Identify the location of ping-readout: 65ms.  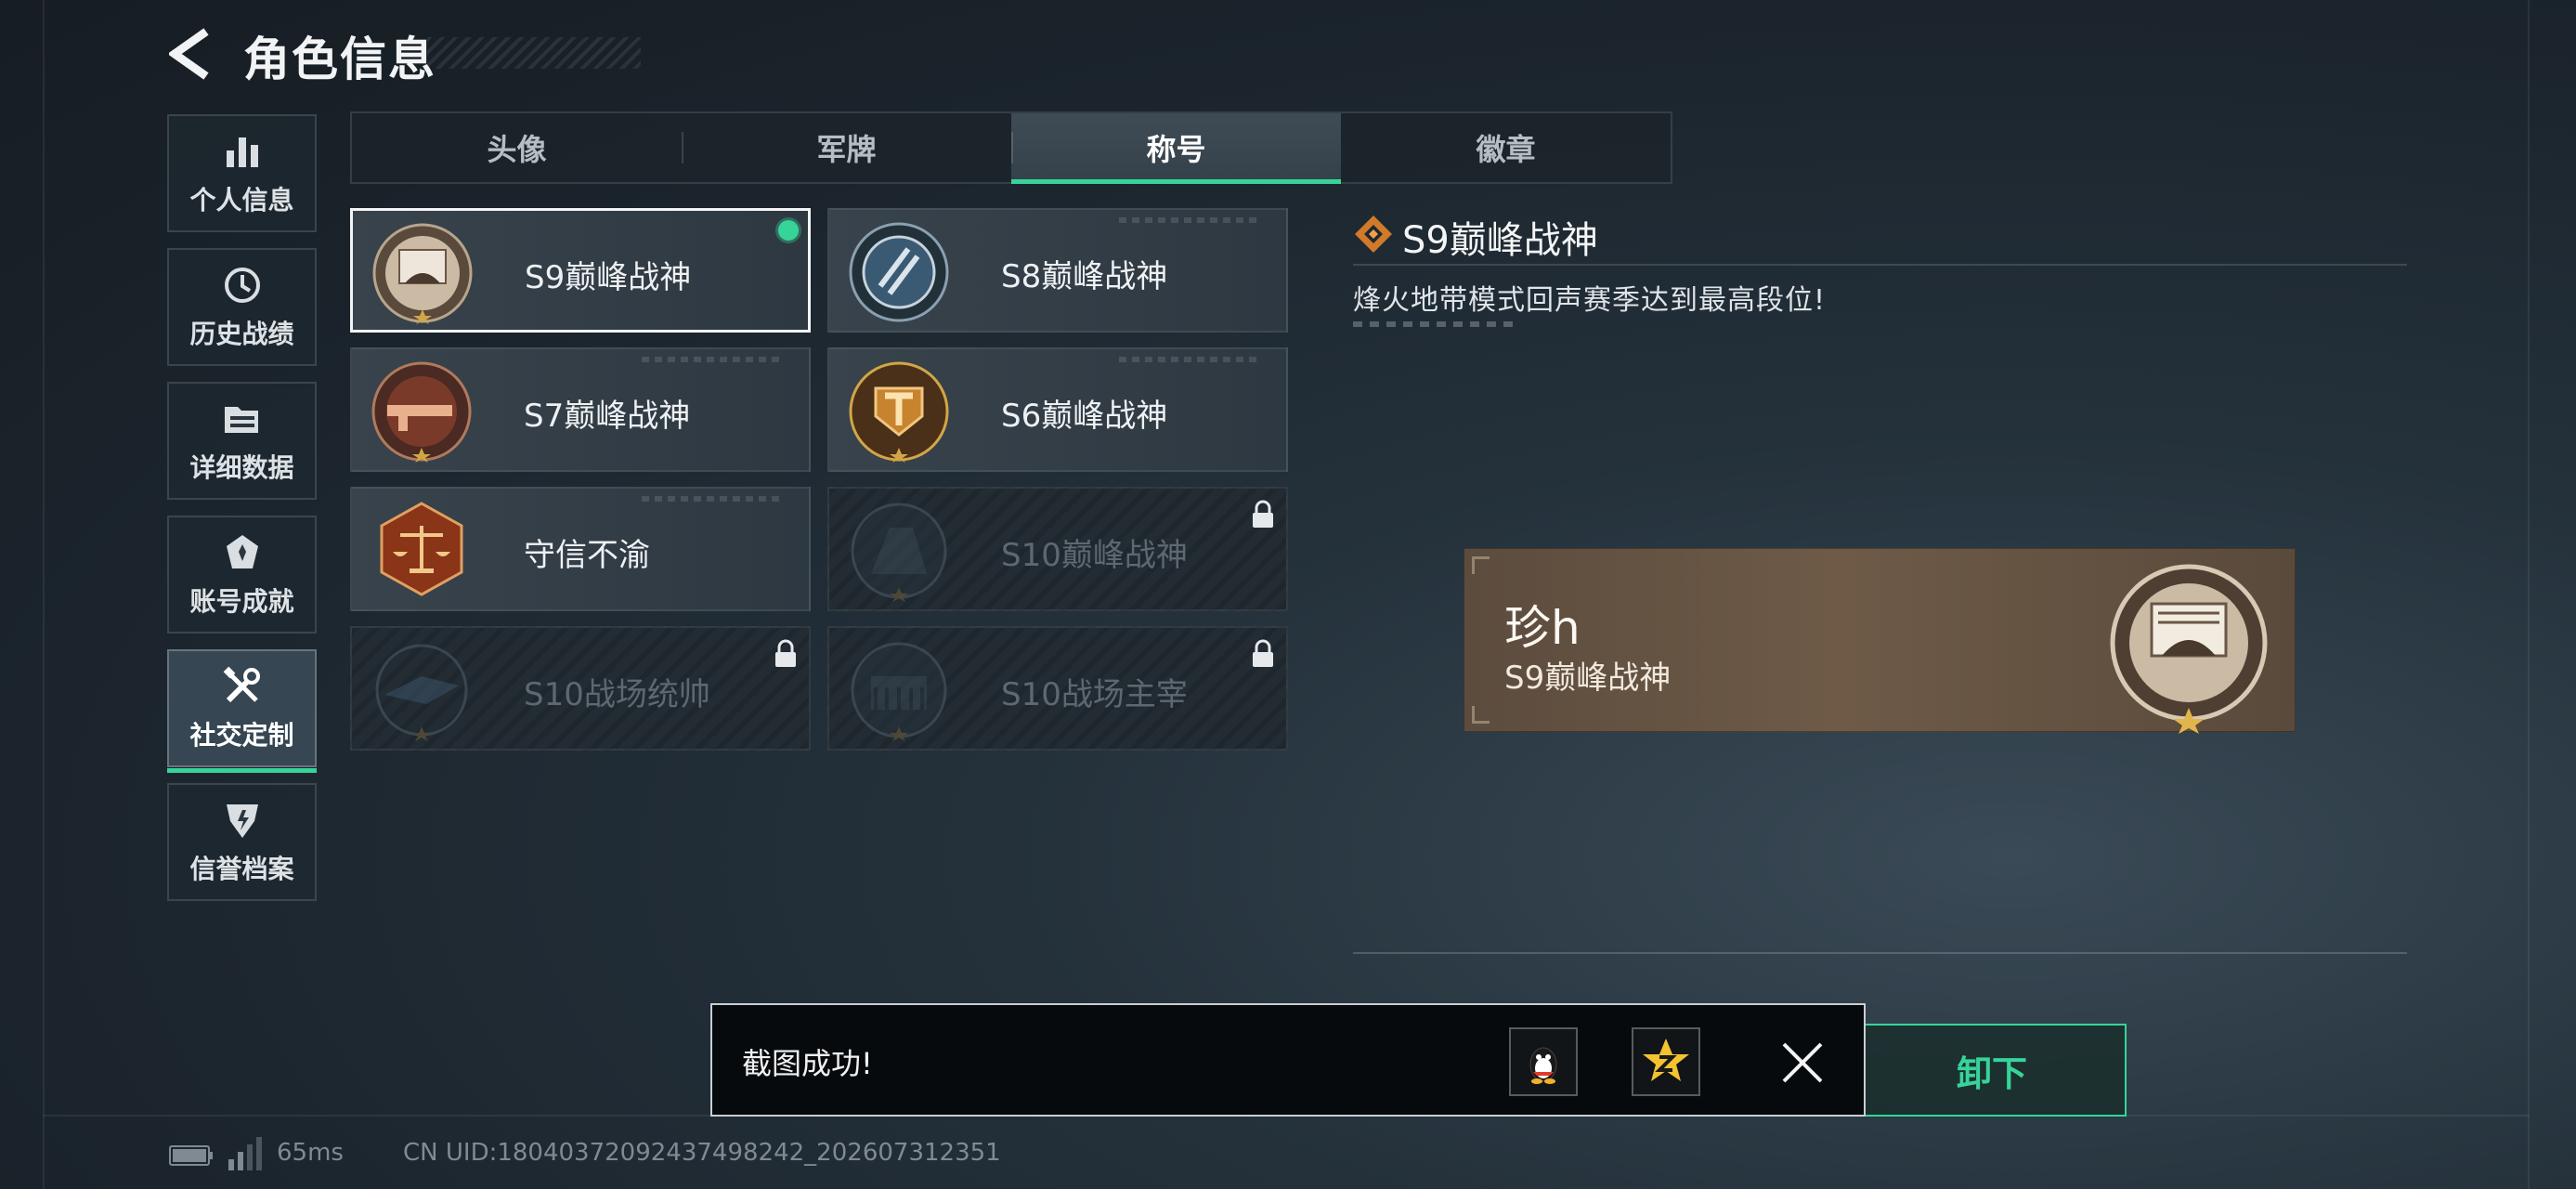
(310, 1153).